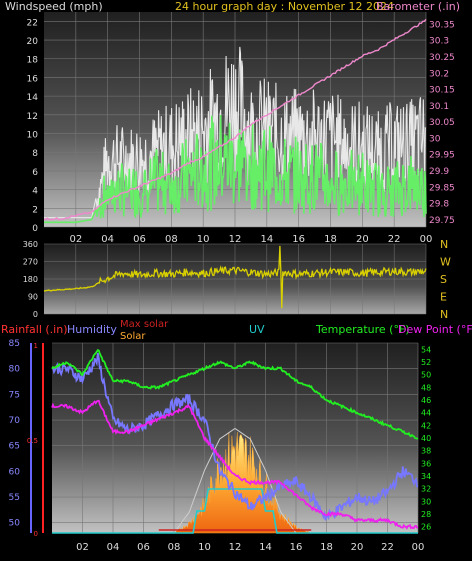 The image size is (472, 561). I want to click on wind-y-tick: 2, so click(35, 210).